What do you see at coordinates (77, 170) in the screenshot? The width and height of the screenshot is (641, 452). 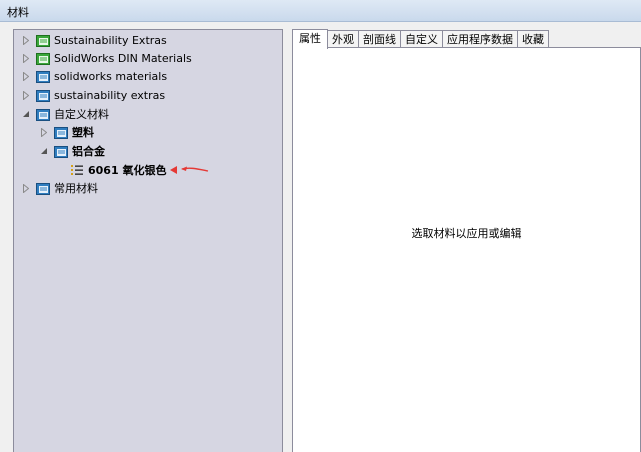 I see `material-list-icon` at bounding box center [77, 170].